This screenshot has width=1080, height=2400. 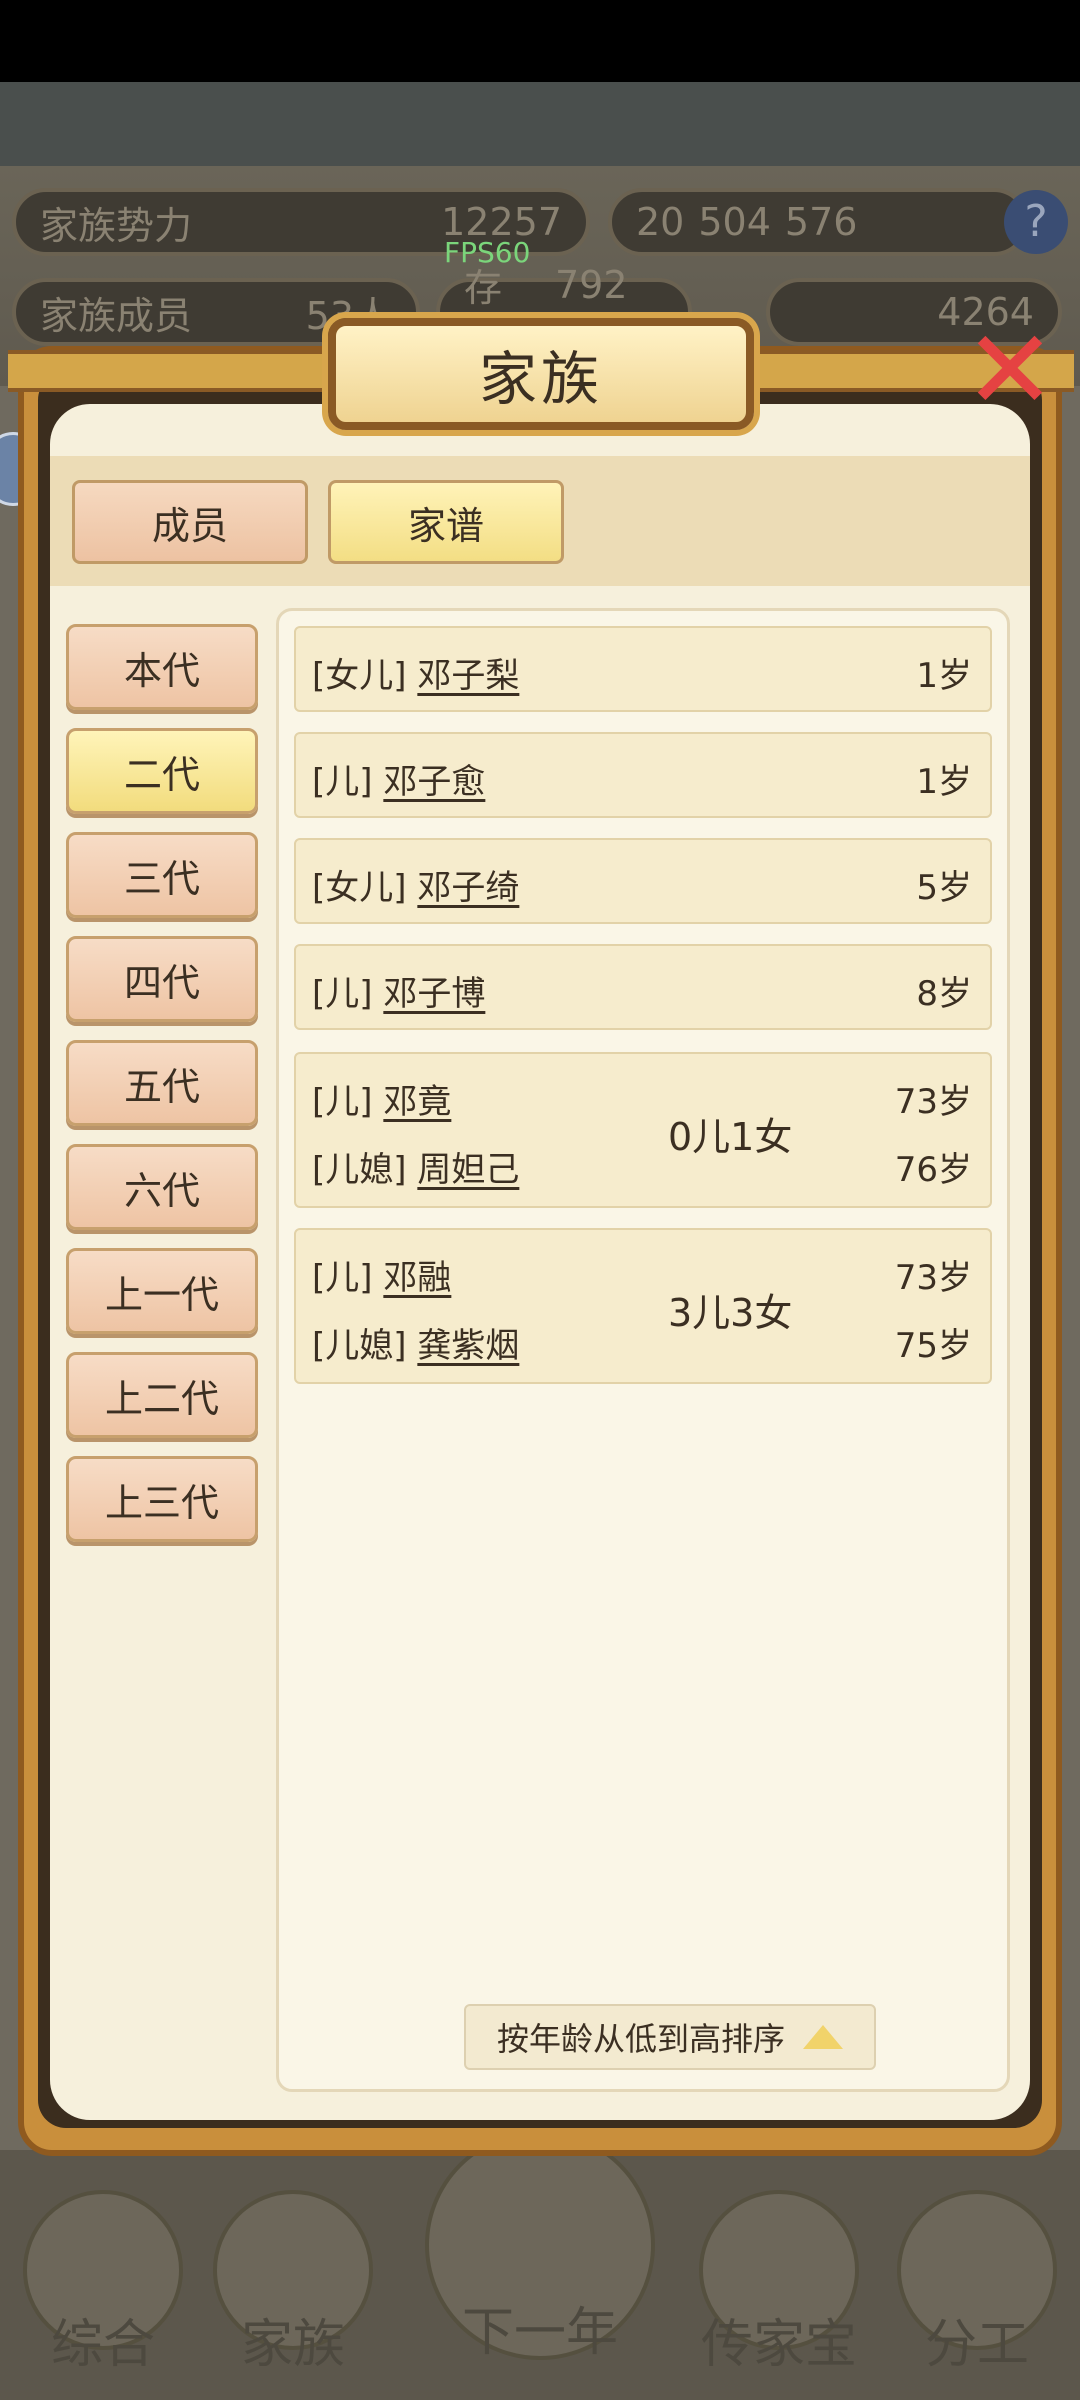 What do you see at coordinates (640, 2039) in the screenshot?
I see `sort-label: 按年龄从低到高排序` at bounding box center [640, 2039].